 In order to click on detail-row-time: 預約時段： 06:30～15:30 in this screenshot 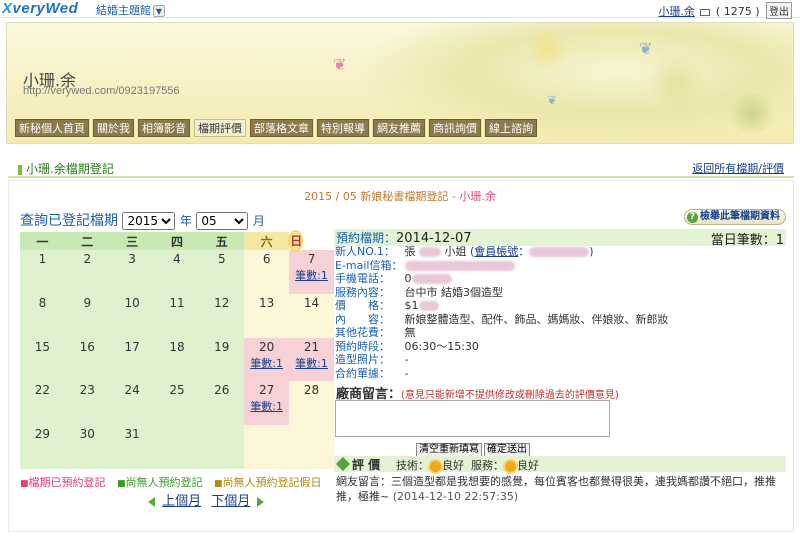, I will do `click(407, 346)`.